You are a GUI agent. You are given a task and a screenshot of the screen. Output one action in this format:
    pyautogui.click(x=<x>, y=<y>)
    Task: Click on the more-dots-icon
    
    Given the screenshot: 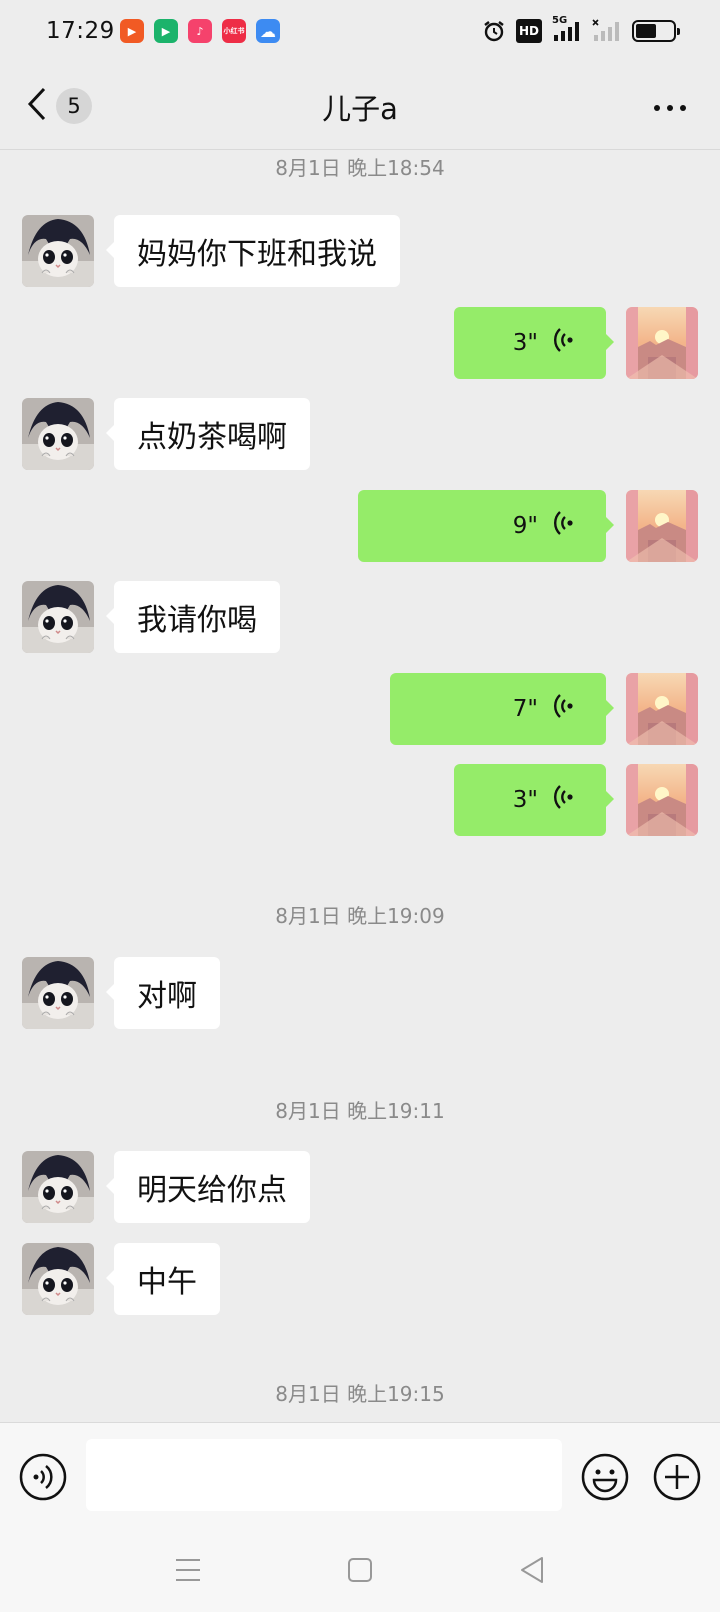 What is the action you would take?
    pyautogui.click(x=670, y=106)
    